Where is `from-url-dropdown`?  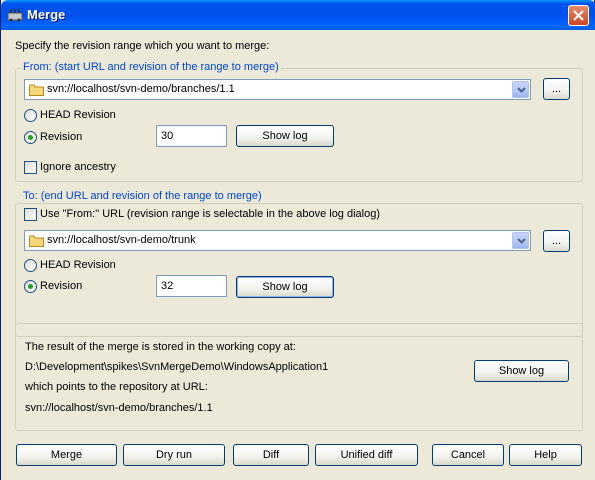
from-url-dropdown is located at coordinates (520, 89).